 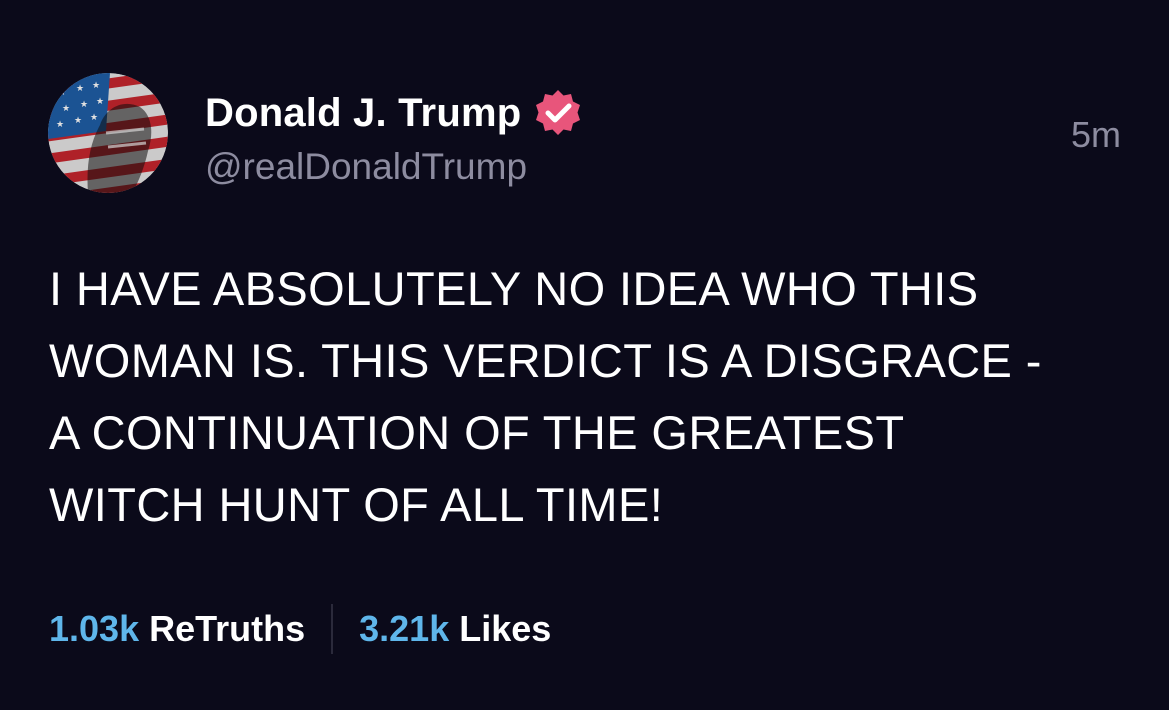 What do you see at coordinates (363, 113) in the screenshot?
I see `author-display-name: Donald J. Trump` at bounding box center [363, 113].